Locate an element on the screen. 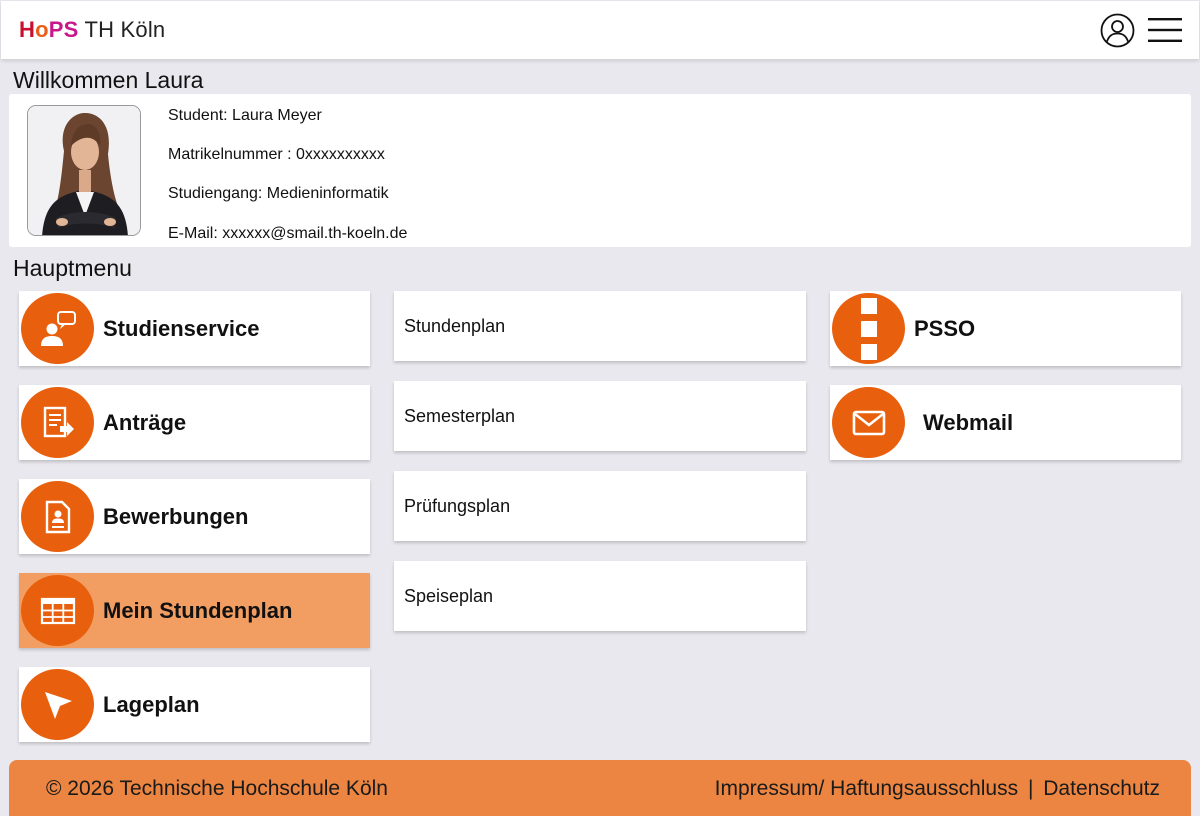 This screenshot has height=816, width=1200. psso-button: PSSO is located at coordinates (1005, 328).